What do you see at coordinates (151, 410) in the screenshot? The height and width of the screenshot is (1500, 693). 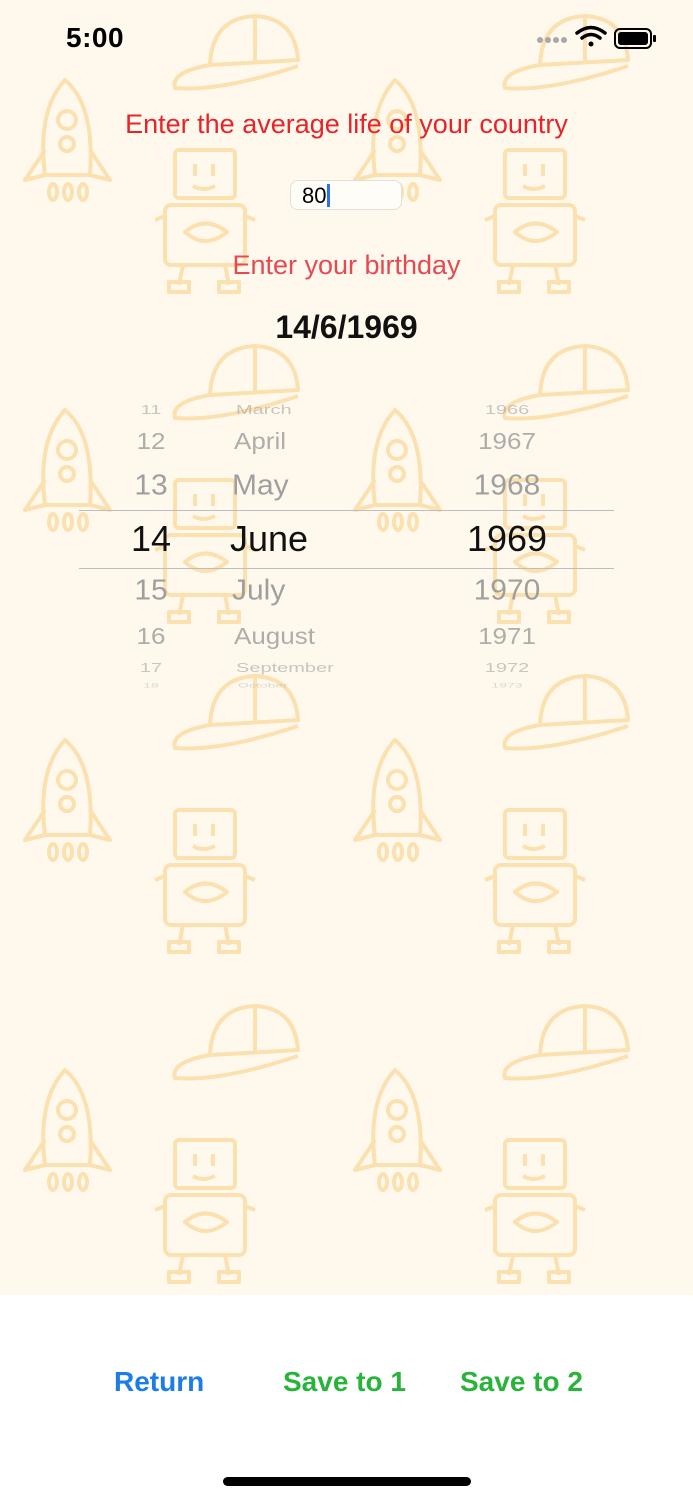 I see `picker-day-option: 11` at bounding box center [151, 410].